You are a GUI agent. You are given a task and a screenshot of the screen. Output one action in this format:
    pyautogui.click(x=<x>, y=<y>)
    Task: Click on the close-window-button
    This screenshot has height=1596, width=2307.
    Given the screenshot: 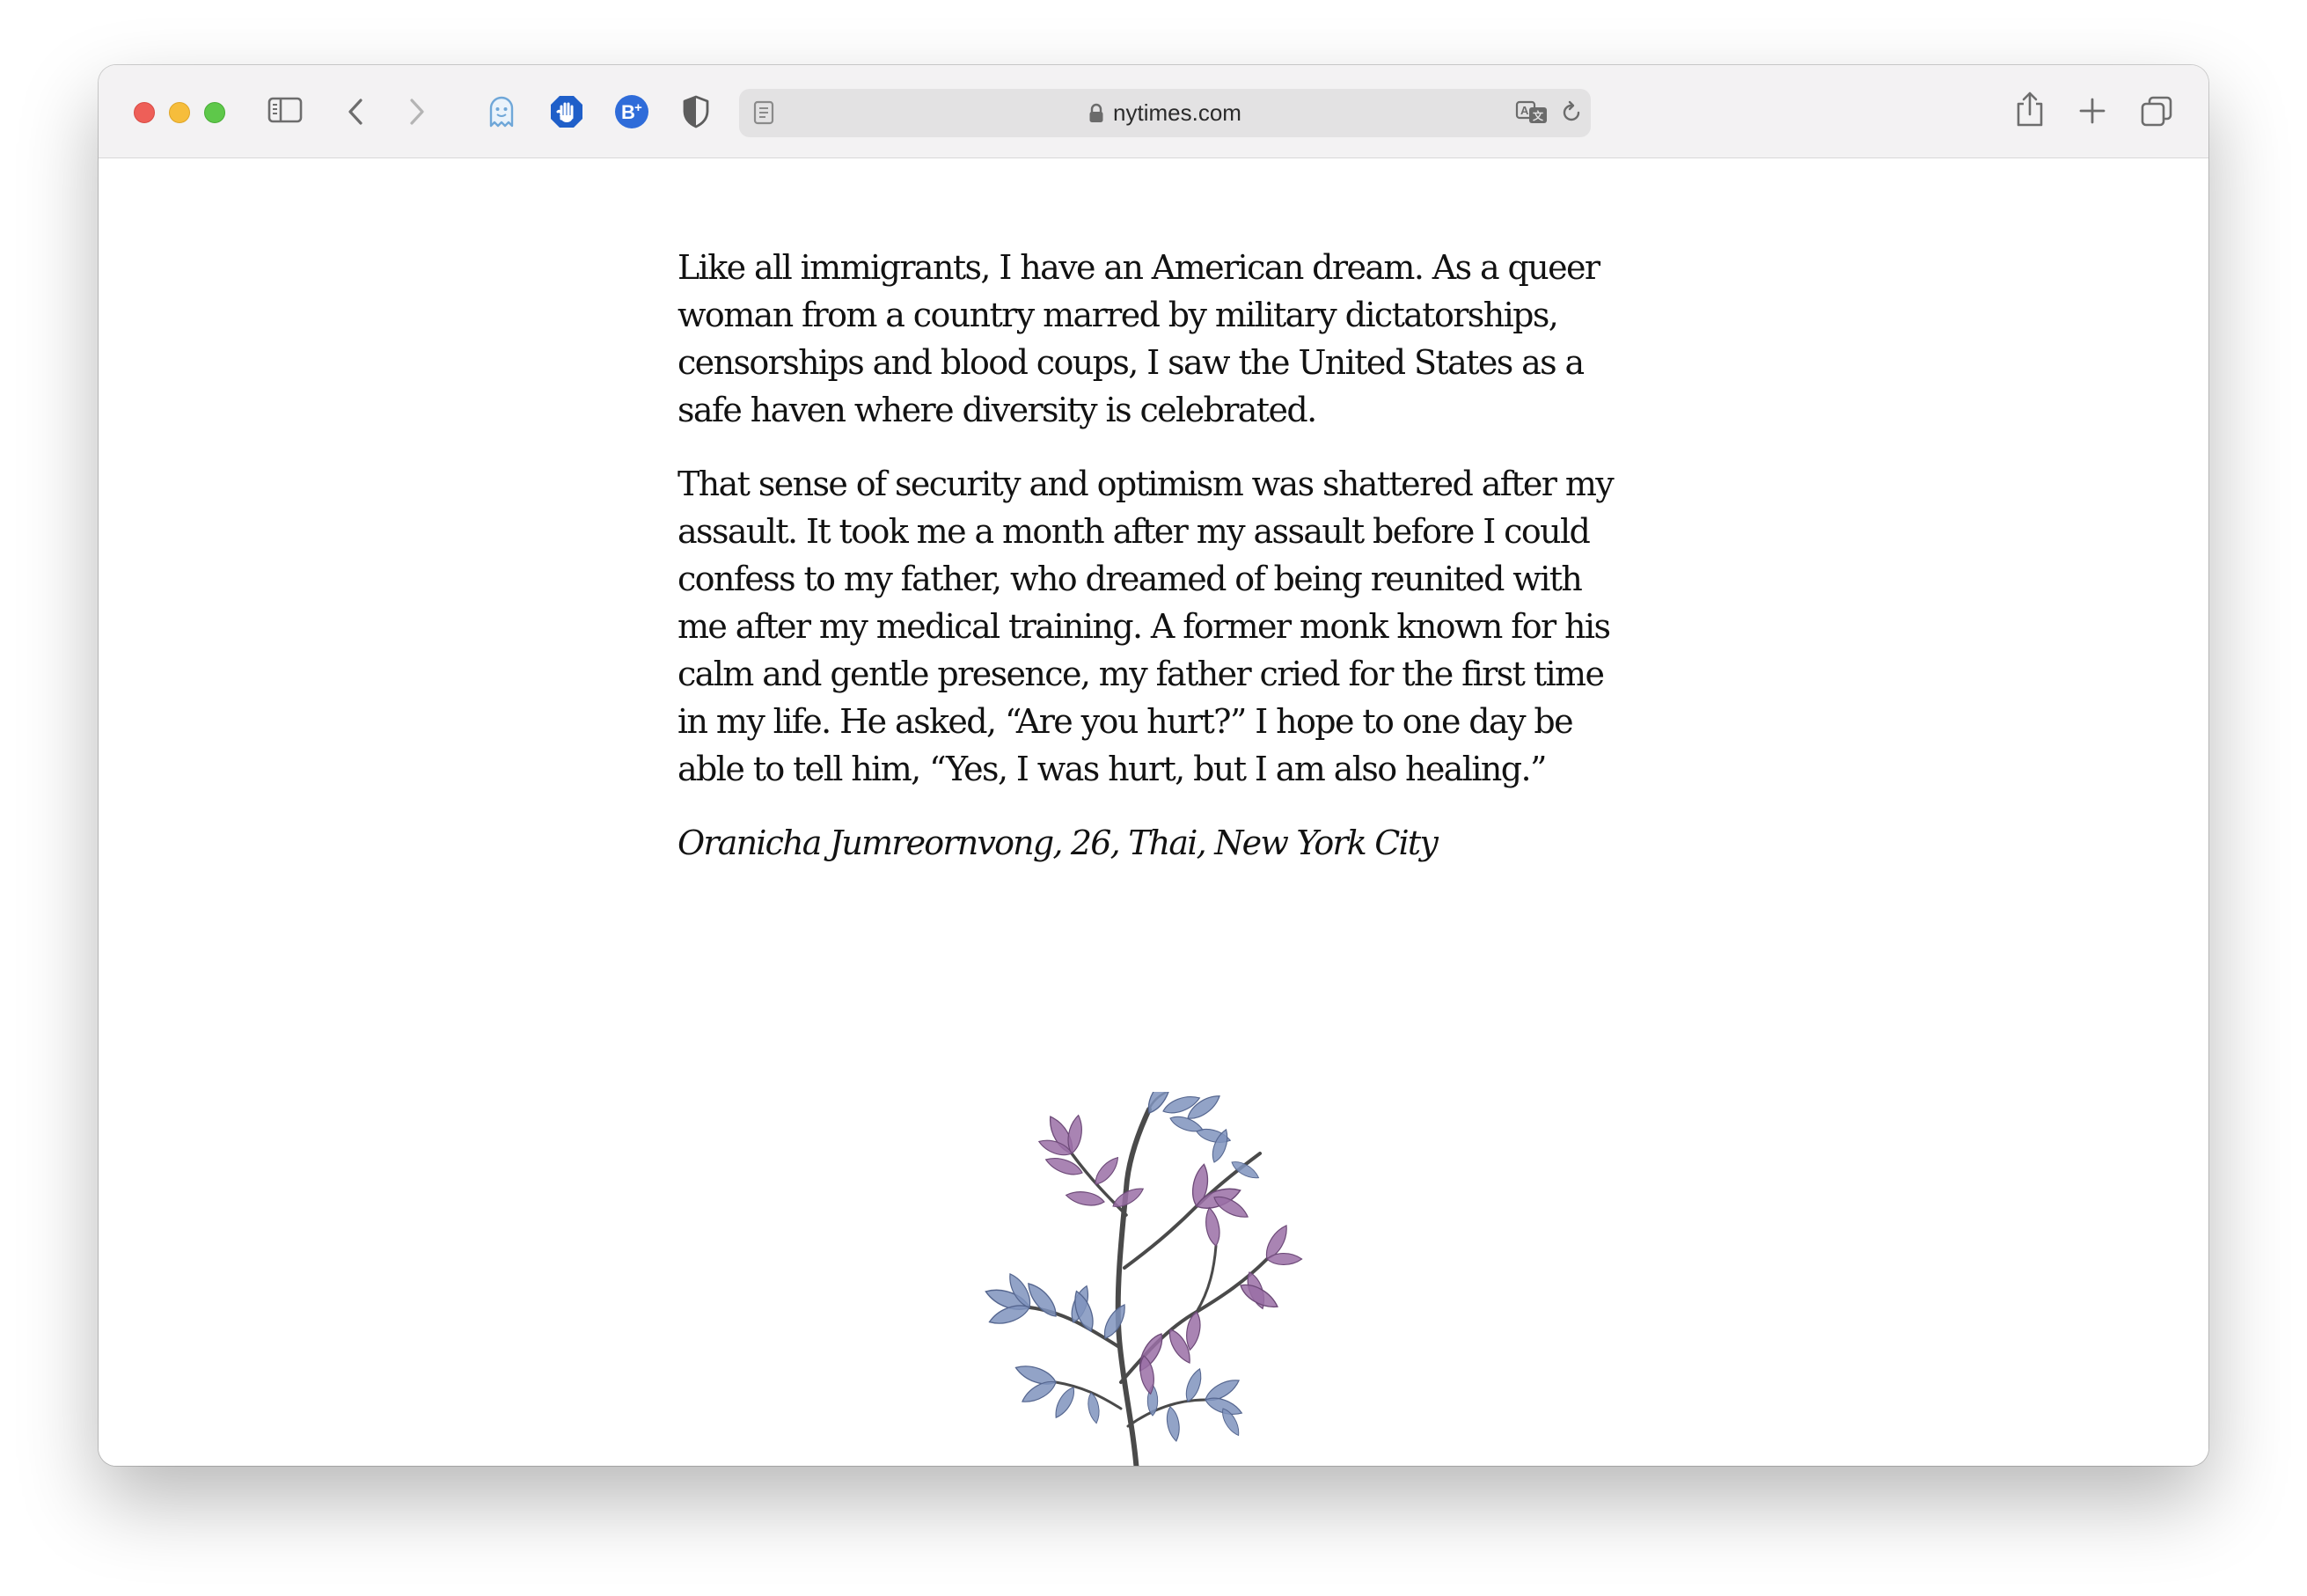 What is the action you would take?
    pyautogui.click(x=144, y=113)
    